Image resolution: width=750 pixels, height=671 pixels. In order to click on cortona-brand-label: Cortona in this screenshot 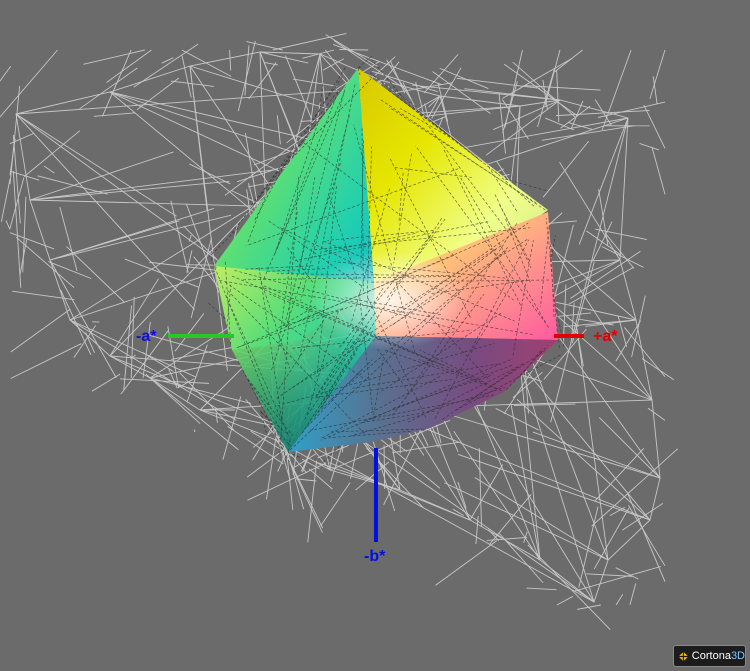, I will do `click(711, 656)`.